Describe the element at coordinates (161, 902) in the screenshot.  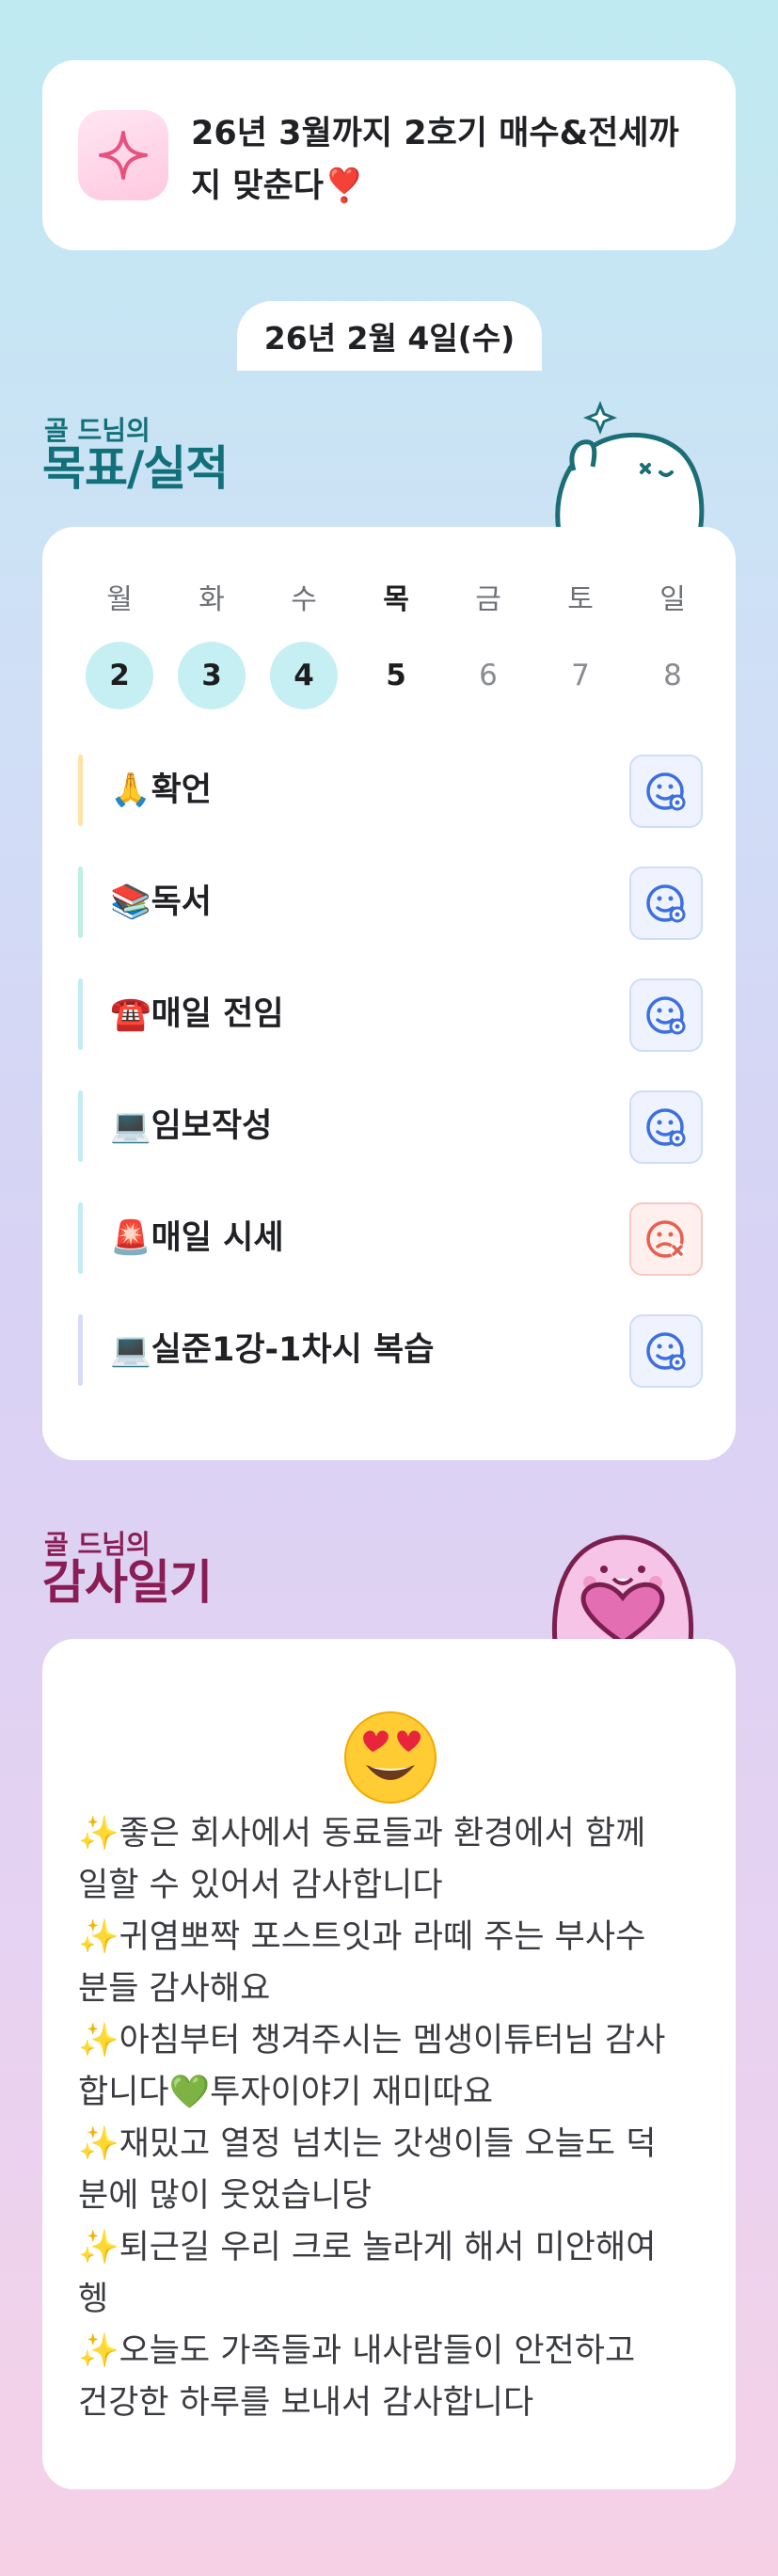
I see `goal-label: 📚독서` at that location.